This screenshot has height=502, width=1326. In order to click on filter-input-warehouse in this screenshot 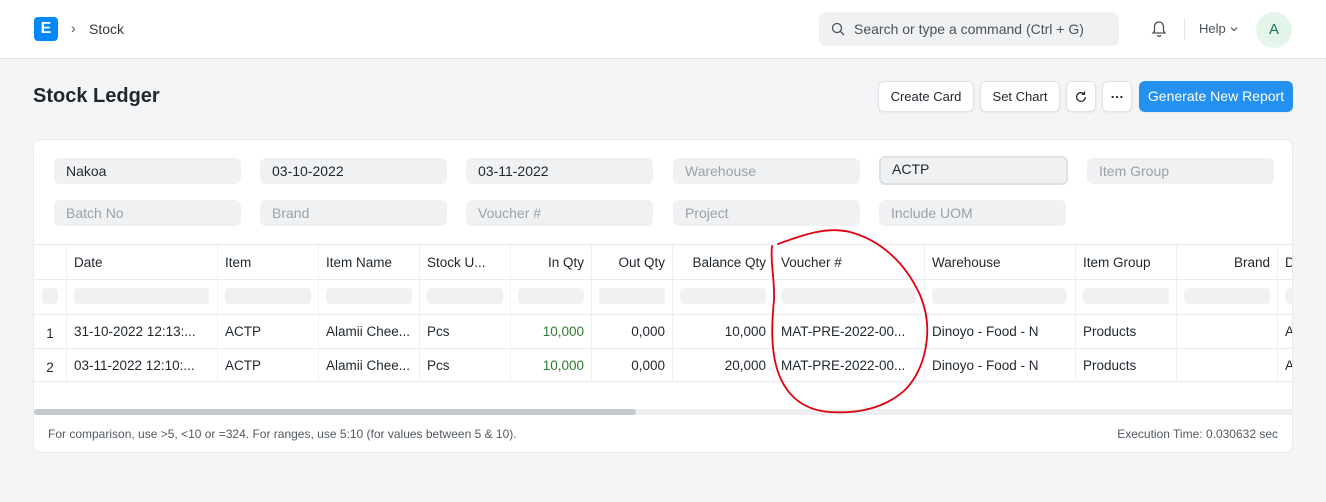, I will do `click(999, 296)`.